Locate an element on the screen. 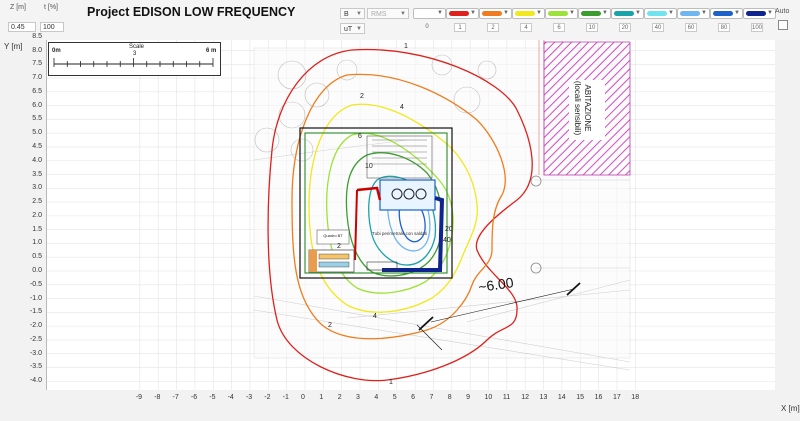  y-tick-label: -1.5 is located at coordinates (35, 312).